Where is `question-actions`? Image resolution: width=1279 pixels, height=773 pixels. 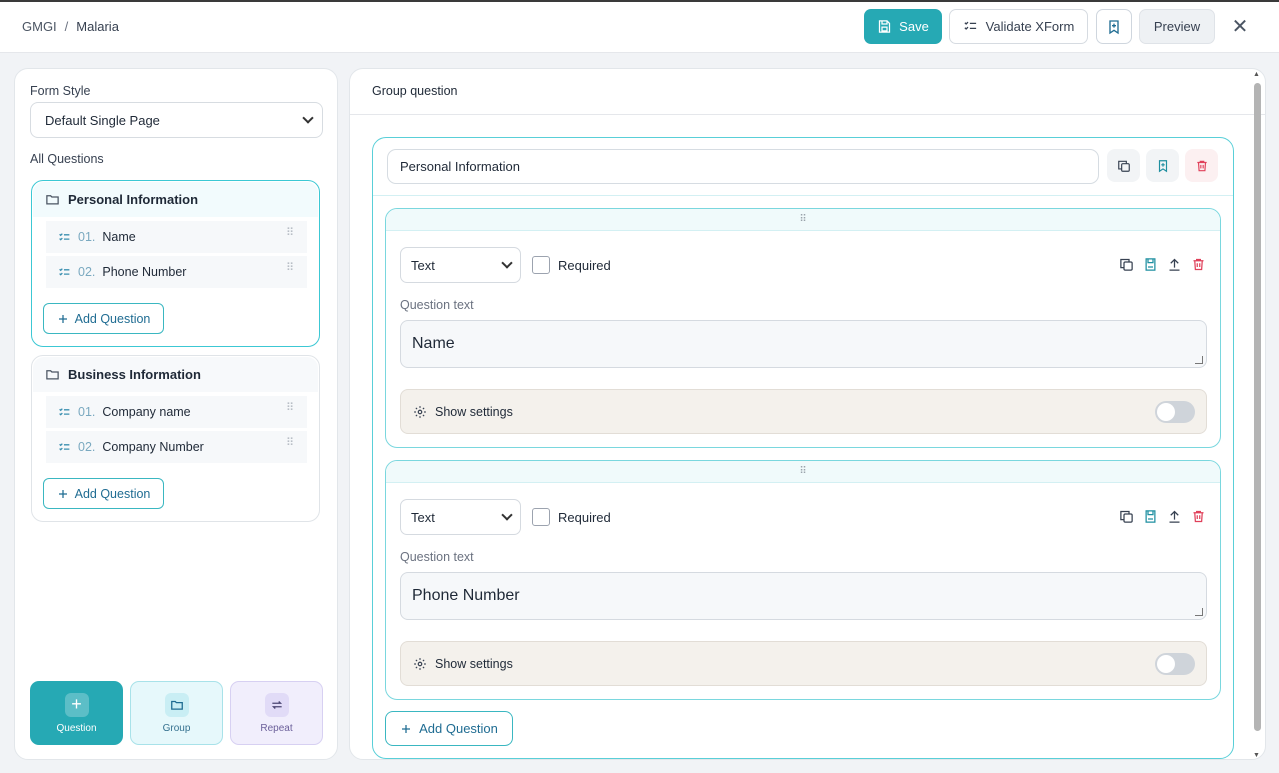 question-actions is located at coordinates (1162, 264).